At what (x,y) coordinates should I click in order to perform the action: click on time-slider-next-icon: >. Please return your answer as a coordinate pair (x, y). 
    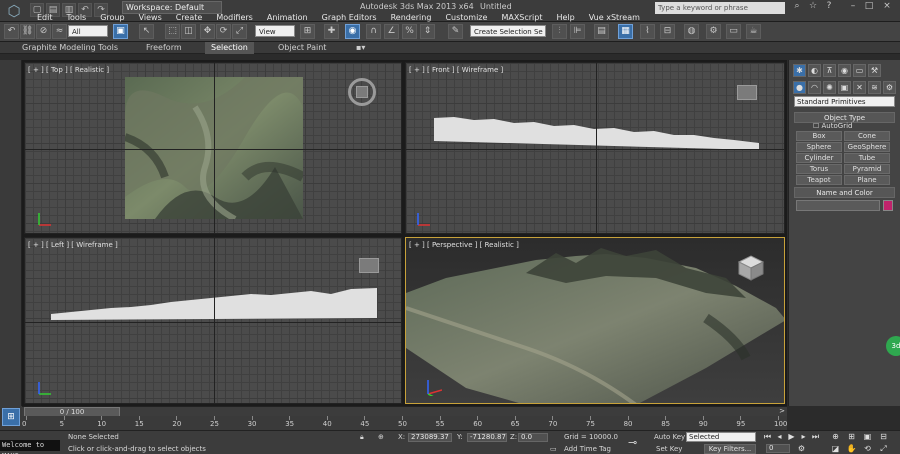
    Looking at the image, I should click on (782, 411).